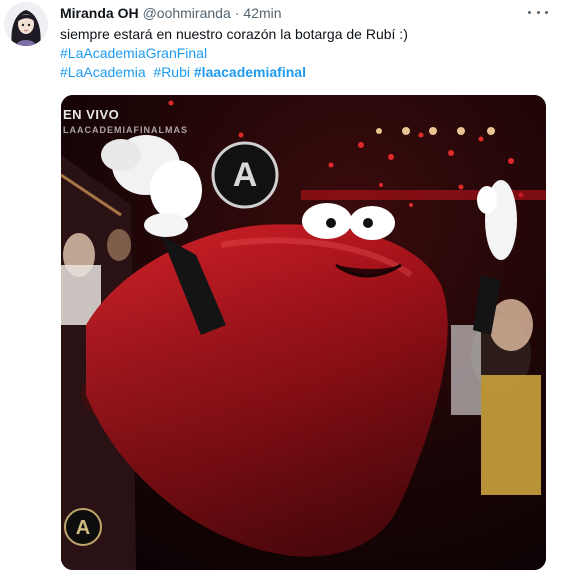 The height and width of the screenshot is (580, 566). Describe the element at coordinates (171, 72) in the screenshot. I see `hashtag-link: #Rubi` at that location.